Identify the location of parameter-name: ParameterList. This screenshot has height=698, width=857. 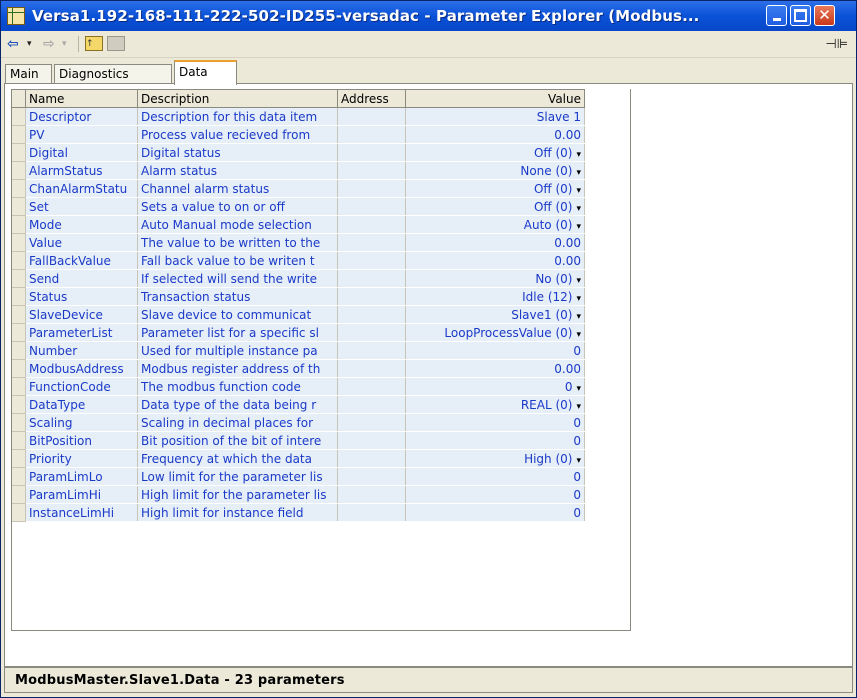
(81, 332).